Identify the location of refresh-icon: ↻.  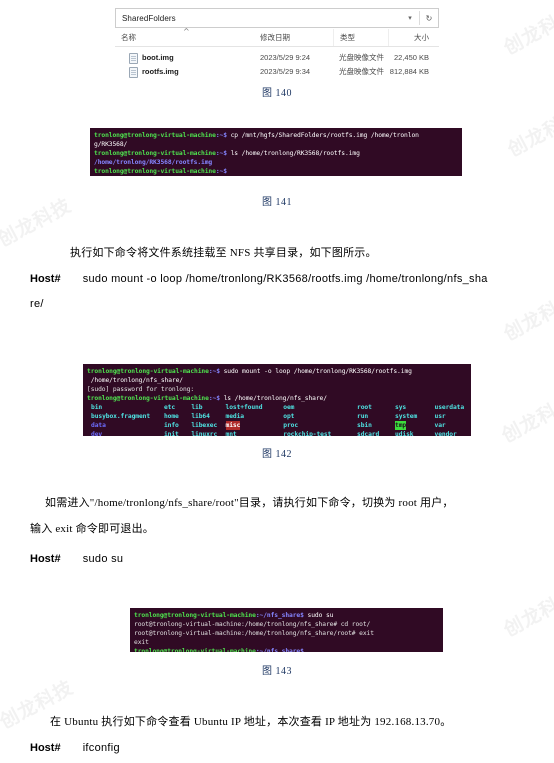
(429, 18).